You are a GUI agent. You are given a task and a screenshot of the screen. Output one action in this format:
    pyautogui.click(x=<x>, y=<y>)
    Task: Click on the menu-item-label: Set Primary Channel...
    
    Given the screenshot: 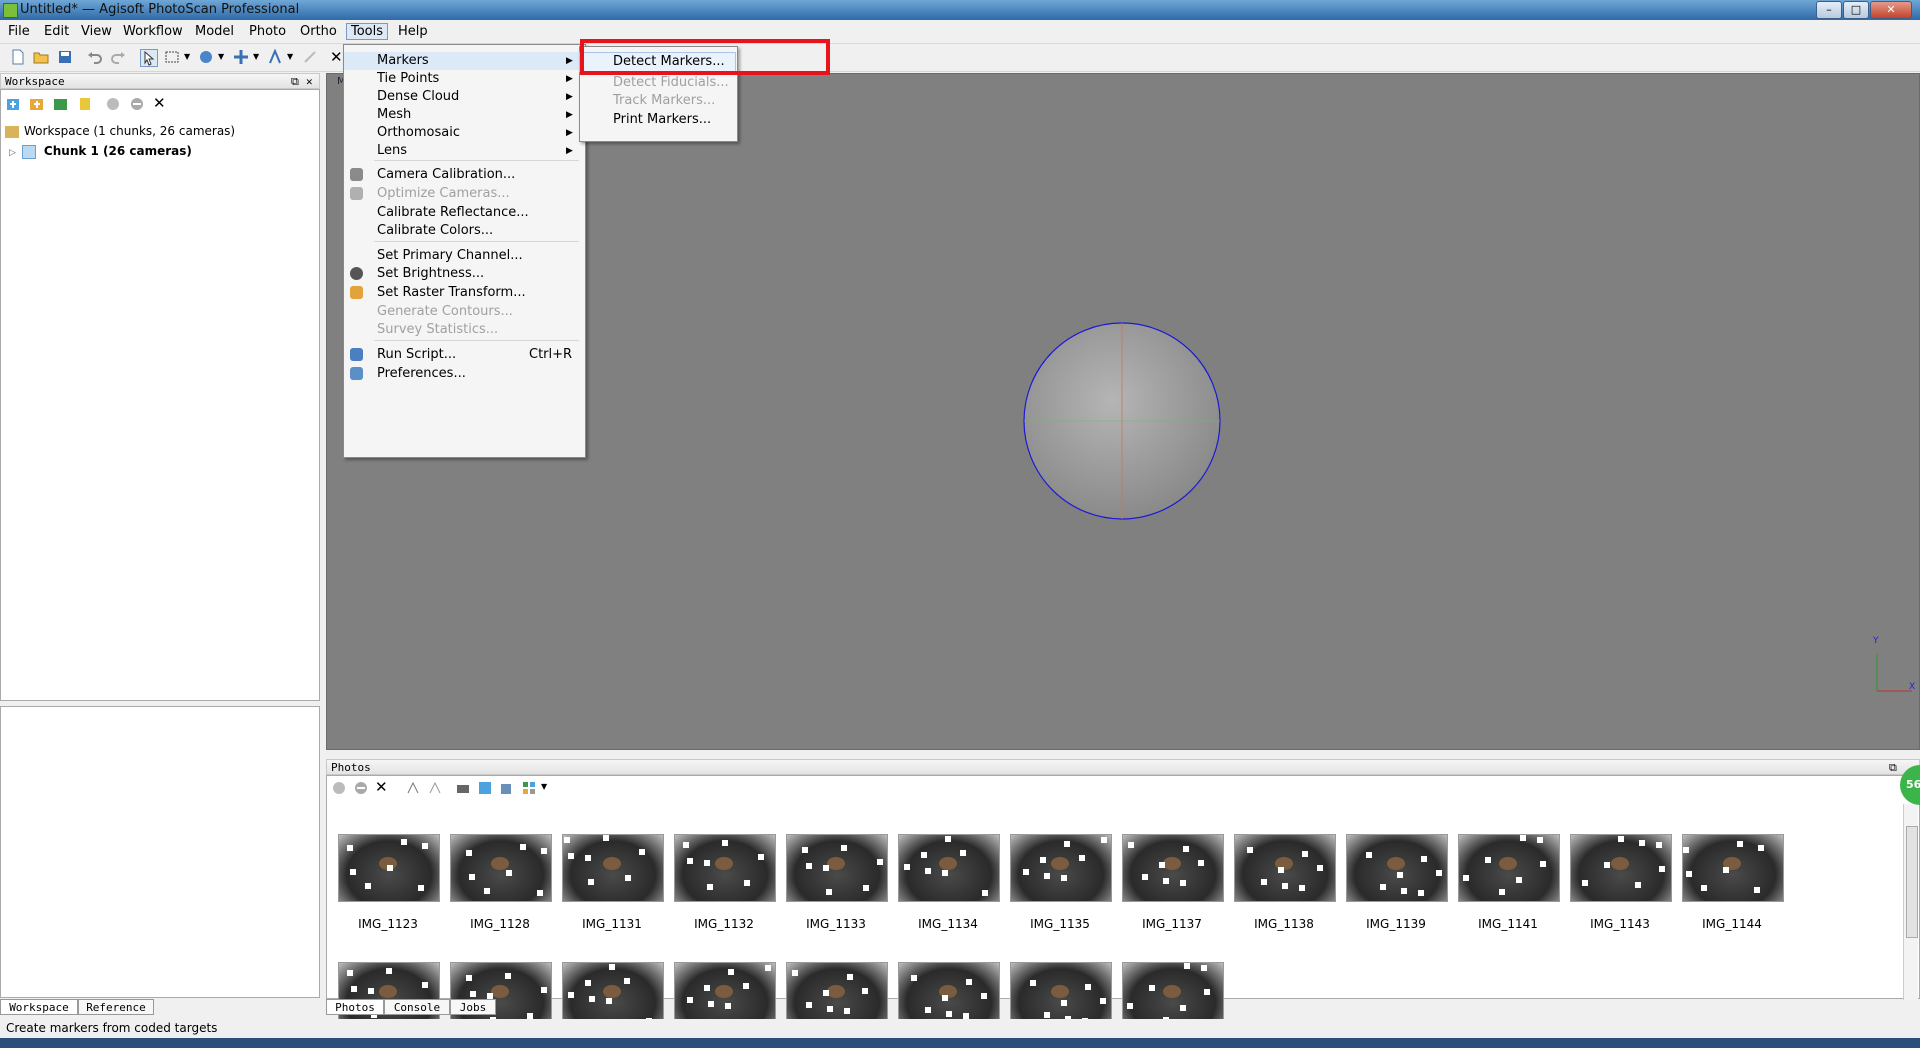 What is the action you would take?
    pyautogui.click(x=450, y=255)
    